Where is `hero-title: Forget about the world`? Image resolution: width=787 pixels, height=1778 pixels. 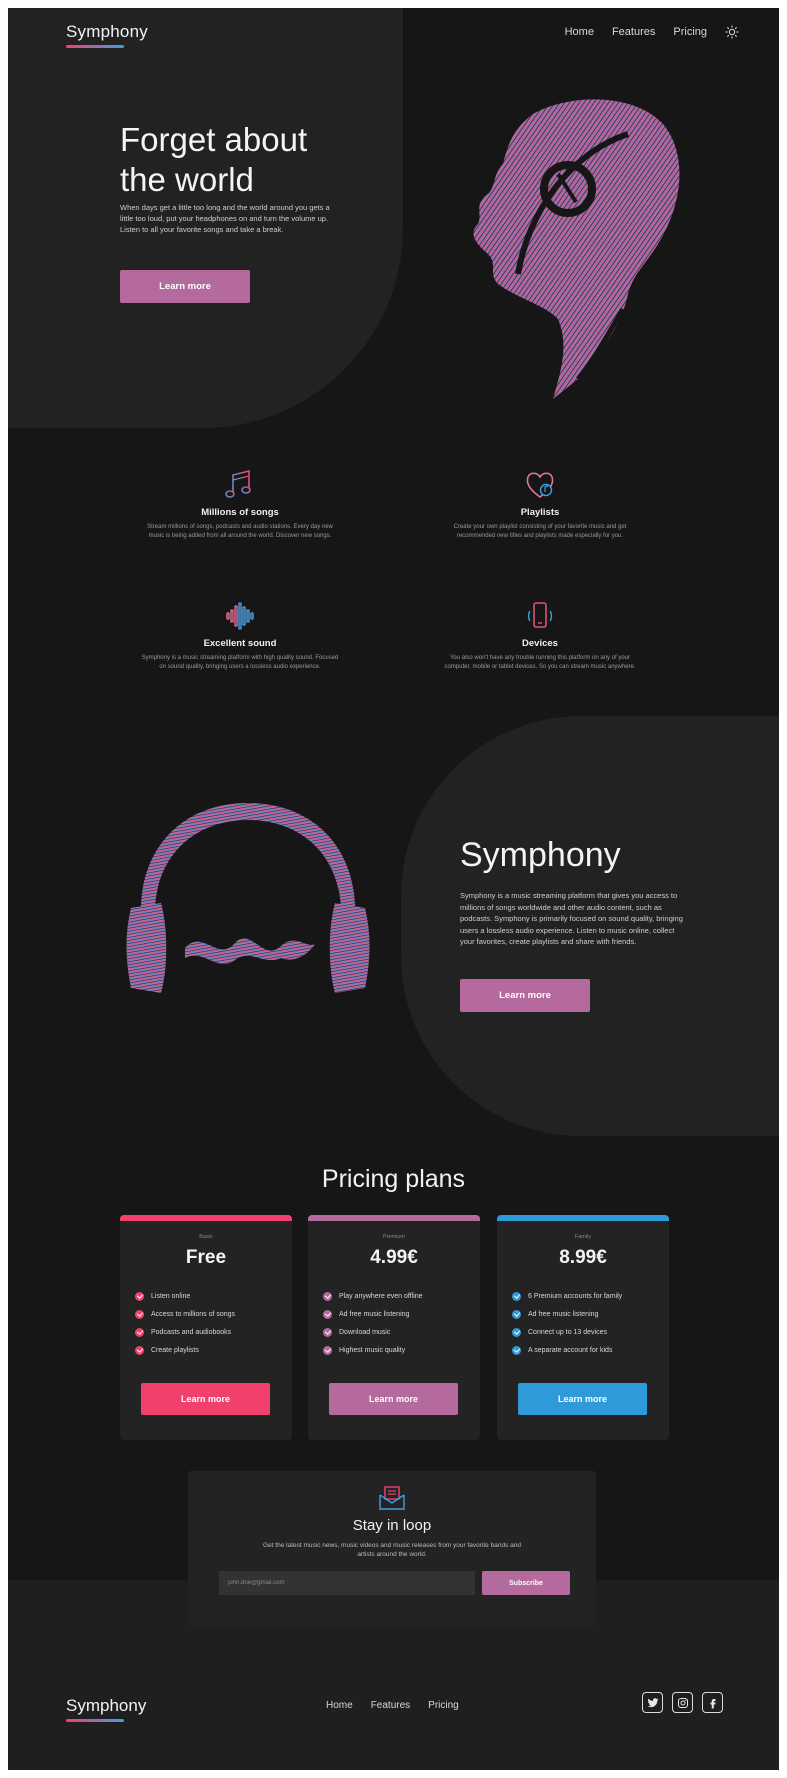
hero-title: Forget about the world is located at coordinates (214, 159).